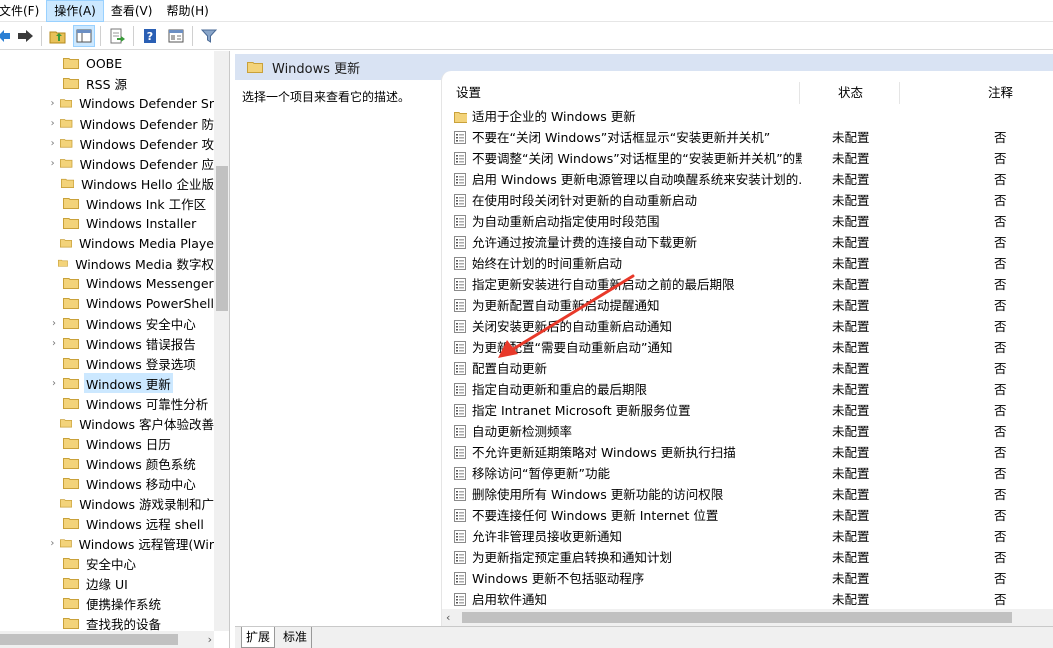 The image size is (1053, 648). I want to click on tree-item: 查找我的设备, so click(107, 623).